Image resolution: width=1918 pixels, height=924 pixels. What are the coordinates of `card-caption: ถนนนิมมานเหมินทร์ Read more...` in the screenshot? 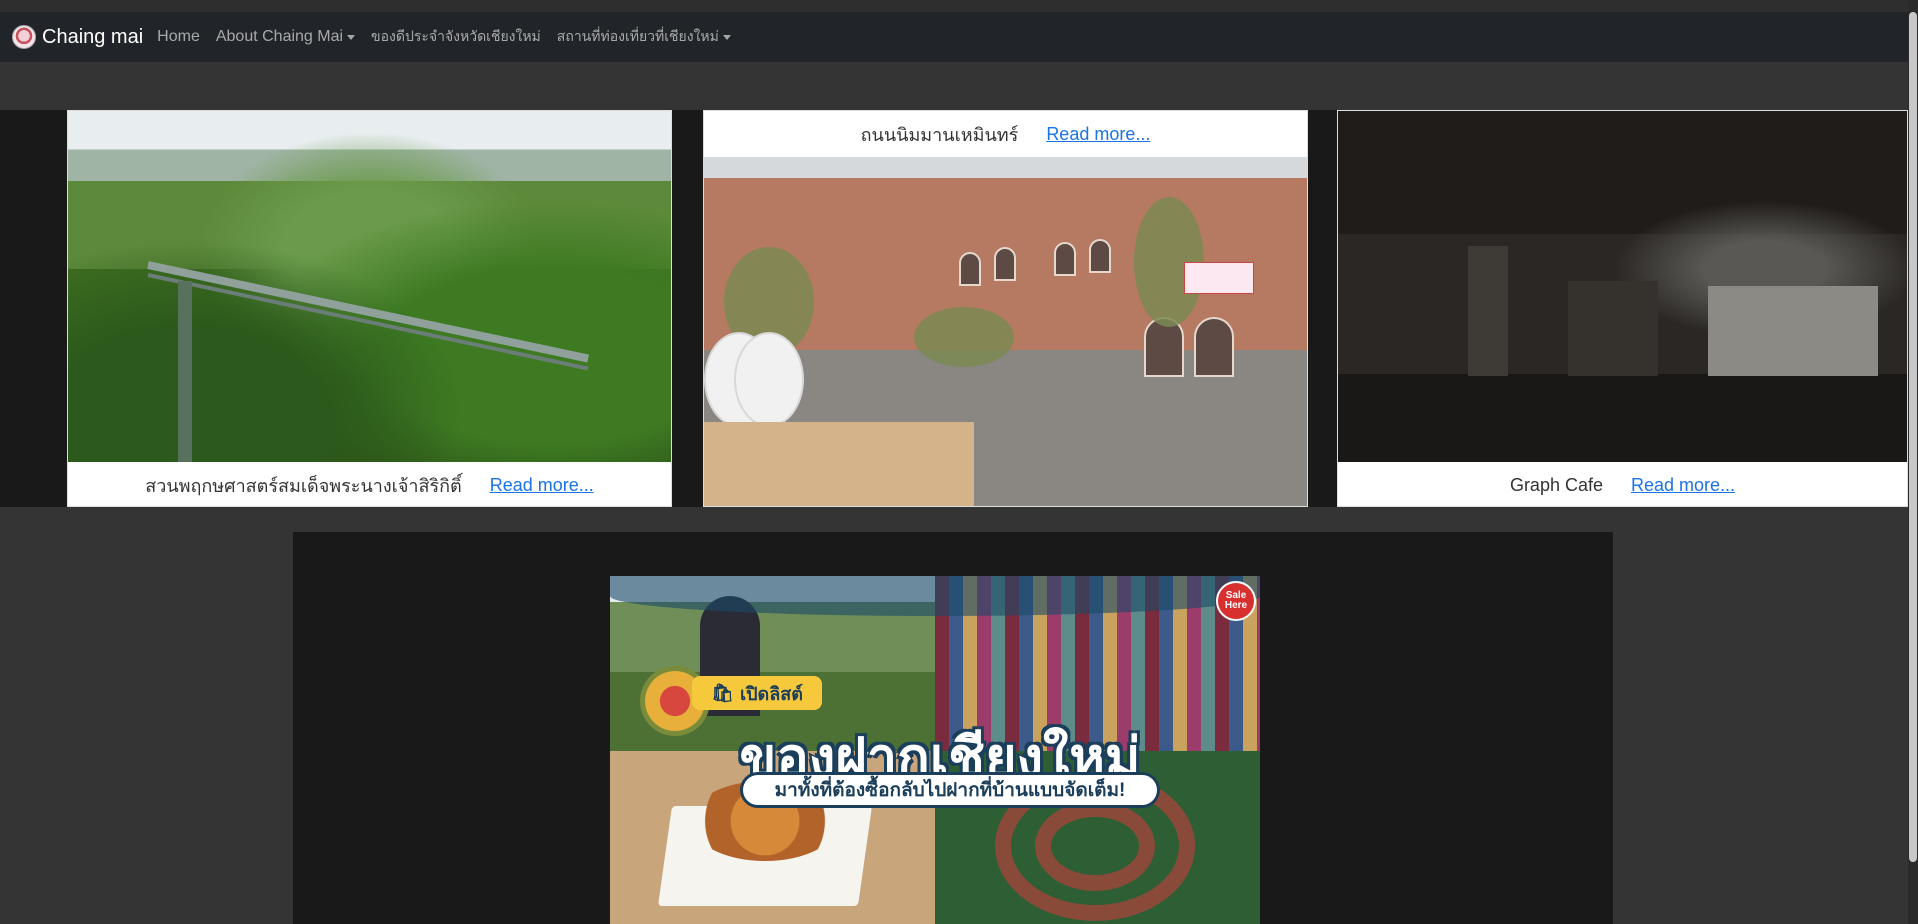 It's located at (1005, 134).